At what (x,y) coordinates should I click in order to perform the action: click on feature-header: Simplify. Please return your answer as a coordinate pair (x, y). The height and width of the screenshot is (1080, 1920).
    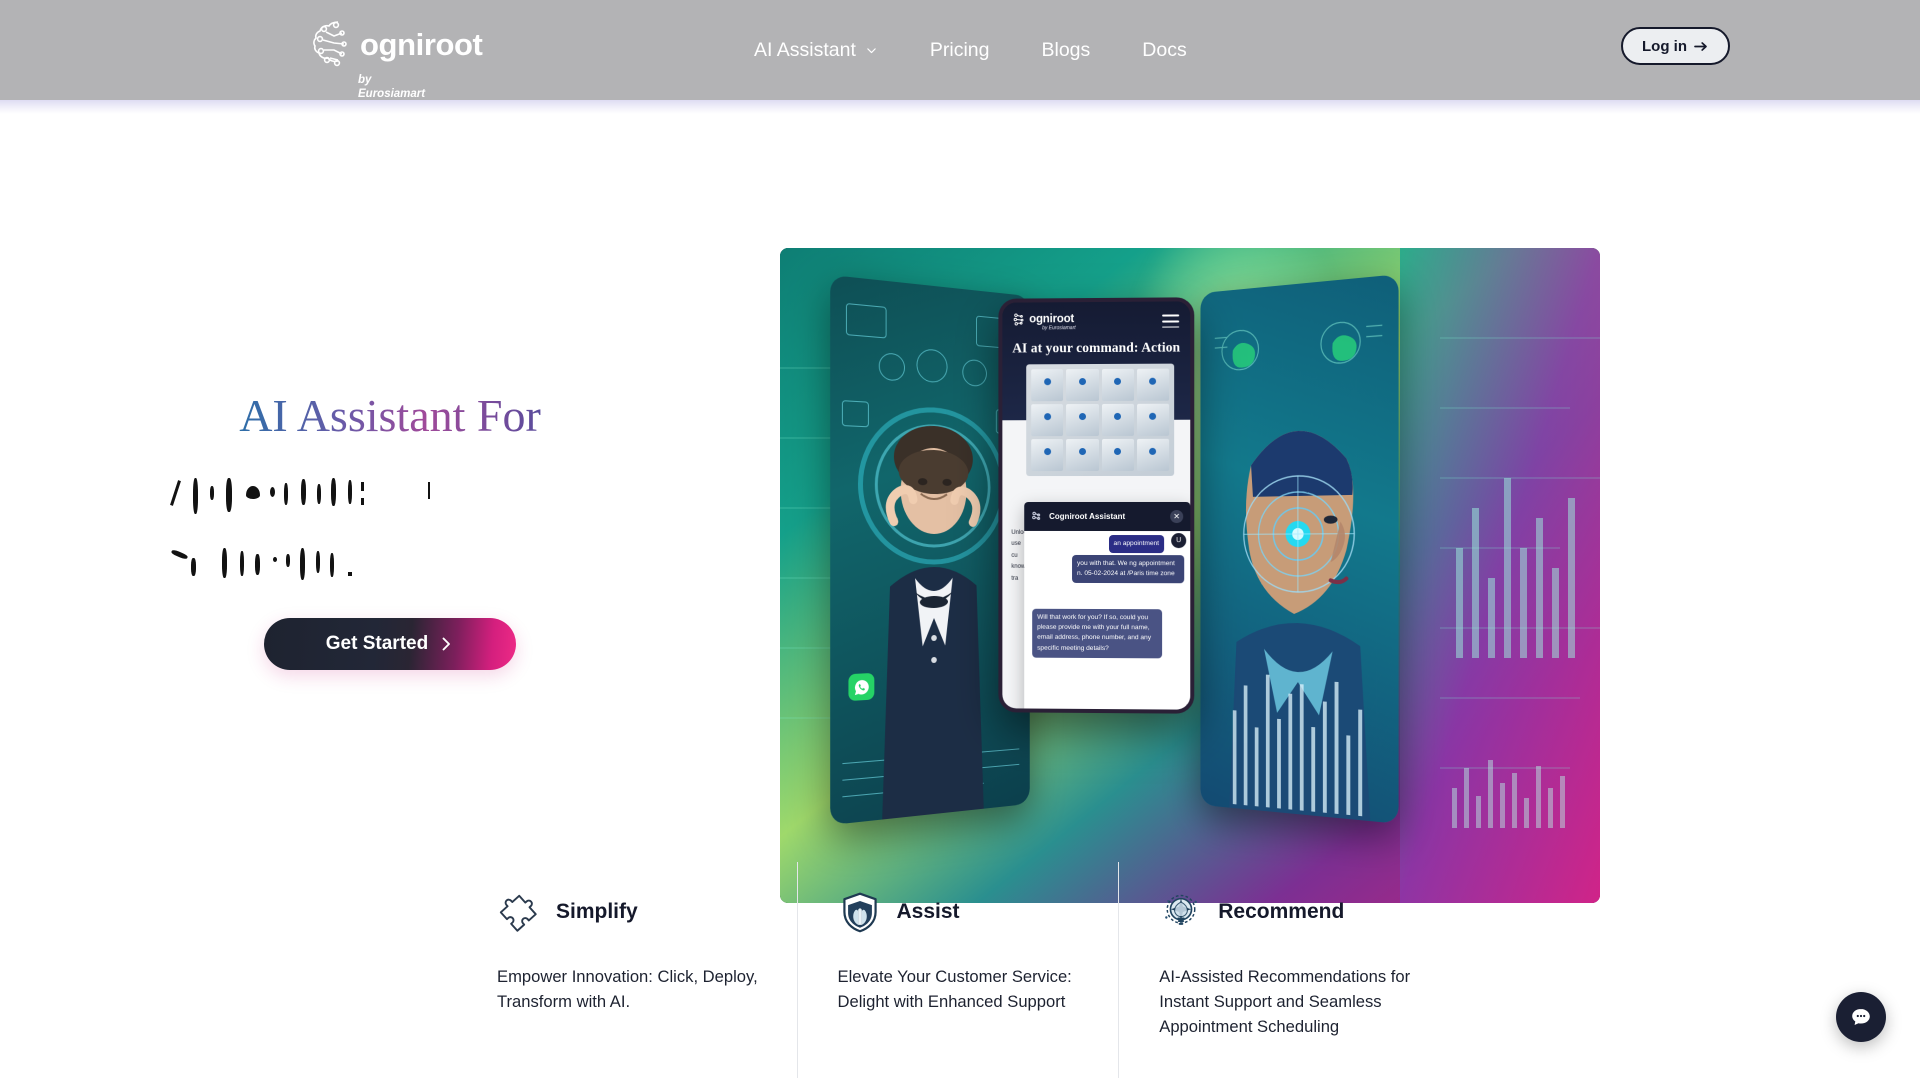
    Looking at the image, I should click on (647, 912).